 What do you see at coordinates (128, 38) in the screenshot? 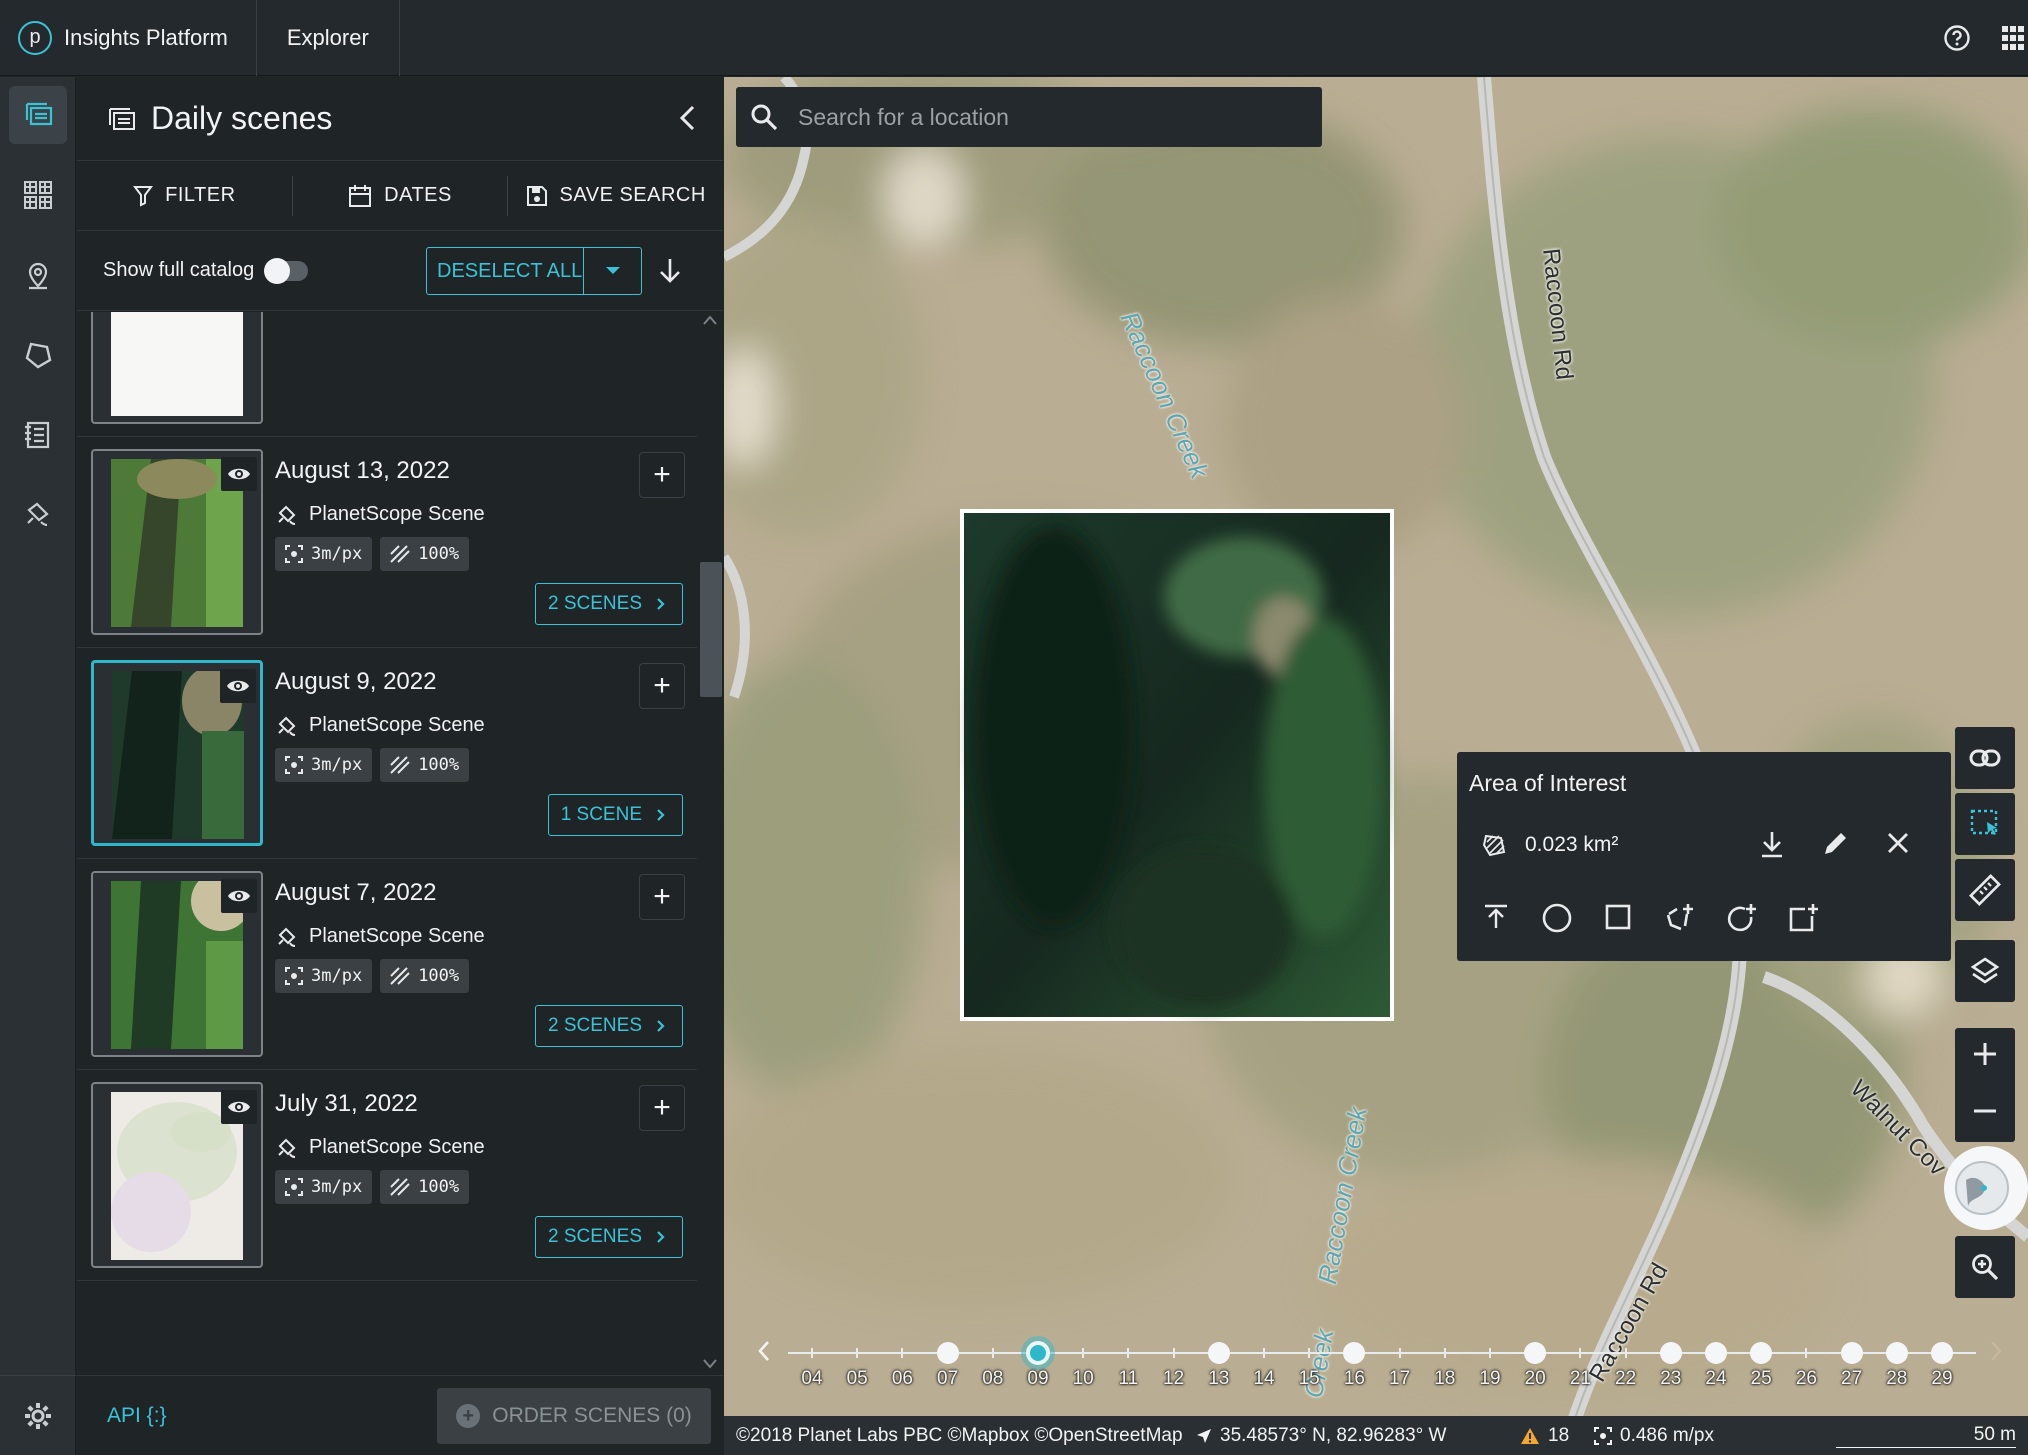
I see `brand: p Insights Platform` at bounding box center [128, 38].